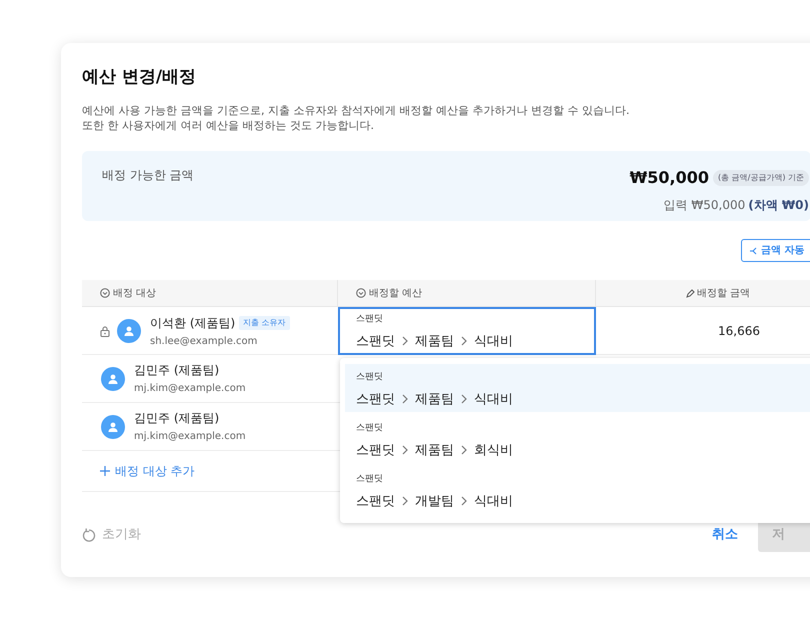 The height and width of the screenshot is (630, 810). I want to click on auto-distribute-button: 금액 자동, so click(775, 250).